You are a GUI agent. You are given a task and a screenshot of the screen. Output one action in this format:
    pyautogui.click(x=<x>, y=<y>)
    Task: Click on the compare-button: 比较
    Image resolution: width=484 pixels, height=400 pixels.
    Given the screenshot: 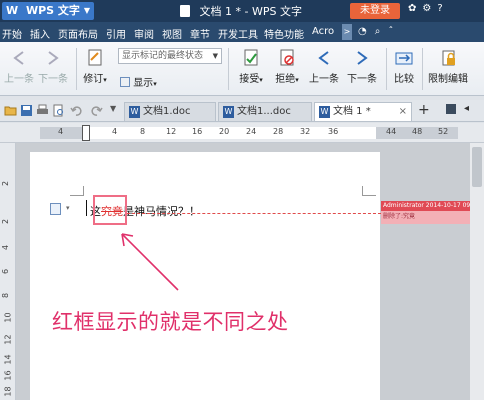 What is the action you would take?
    pyautogui.click(x=404, y=66)
    